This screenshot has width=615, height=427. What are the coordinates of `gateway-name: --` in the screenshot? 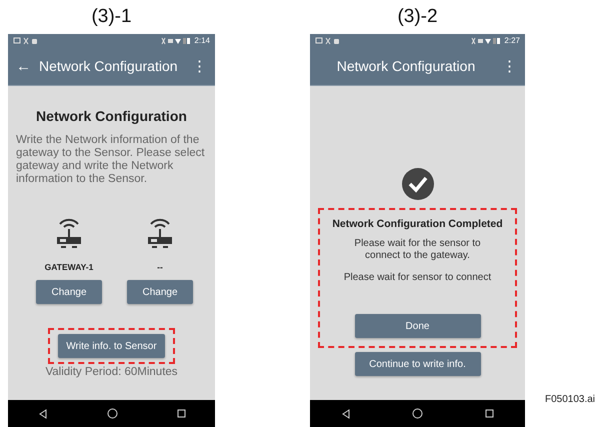 It's located at (160, 268).